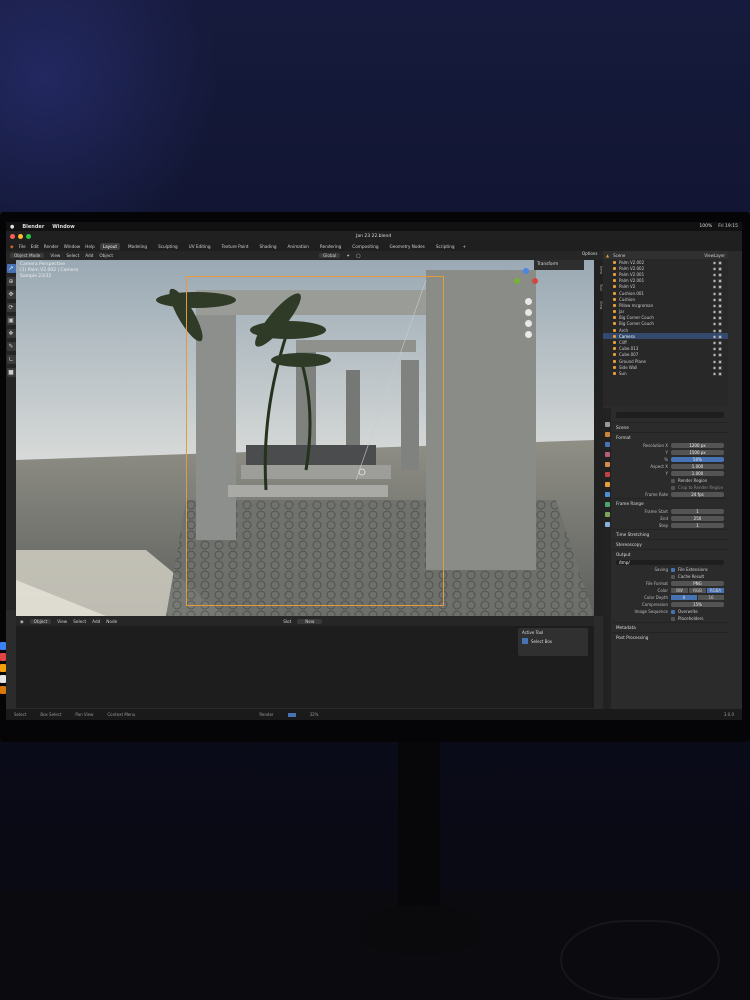 The width and height of the screenshot is (750, 1000). Describe the element at coordinates (607, 454) in the screenshot. I see `view-layer-properties-icon` at that location.